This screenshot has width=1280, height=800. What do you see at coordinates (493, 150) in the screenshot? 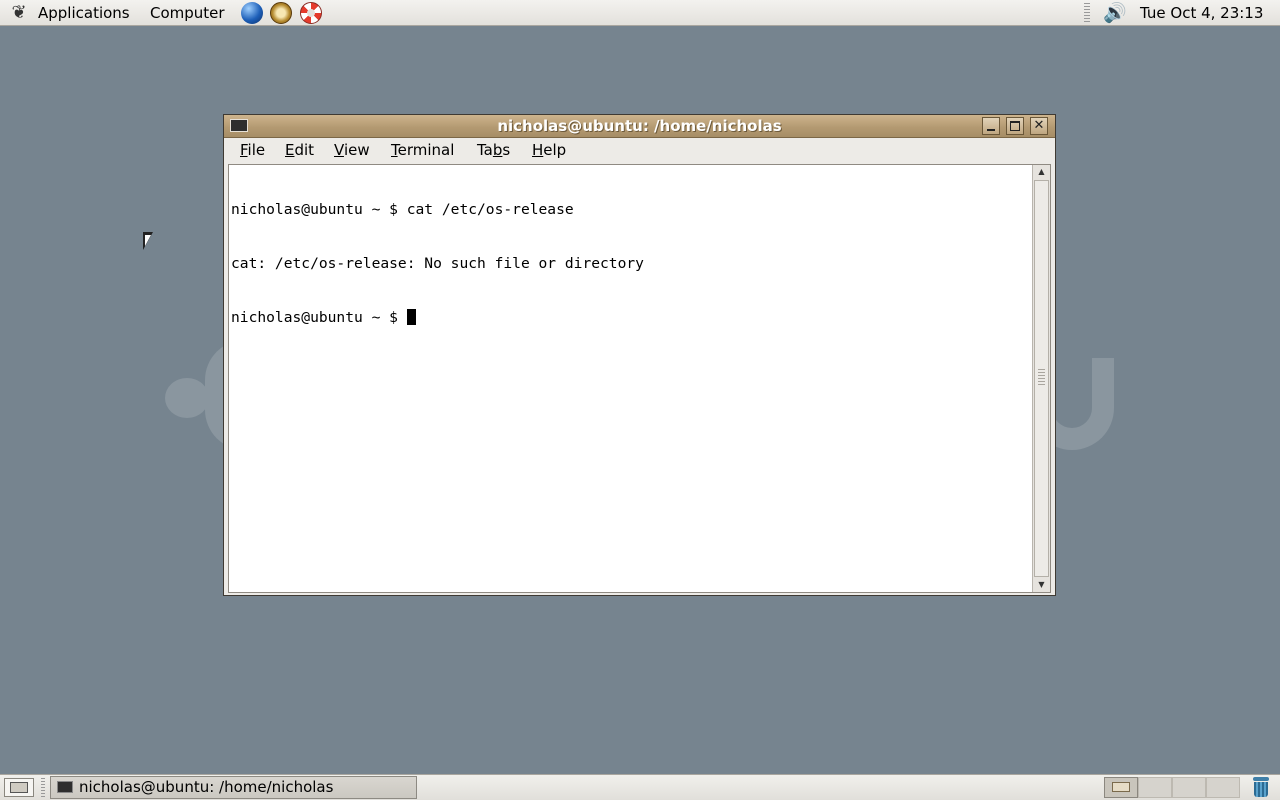
I see `menu-tabs: Tabs` at bounding box center [493, 150].